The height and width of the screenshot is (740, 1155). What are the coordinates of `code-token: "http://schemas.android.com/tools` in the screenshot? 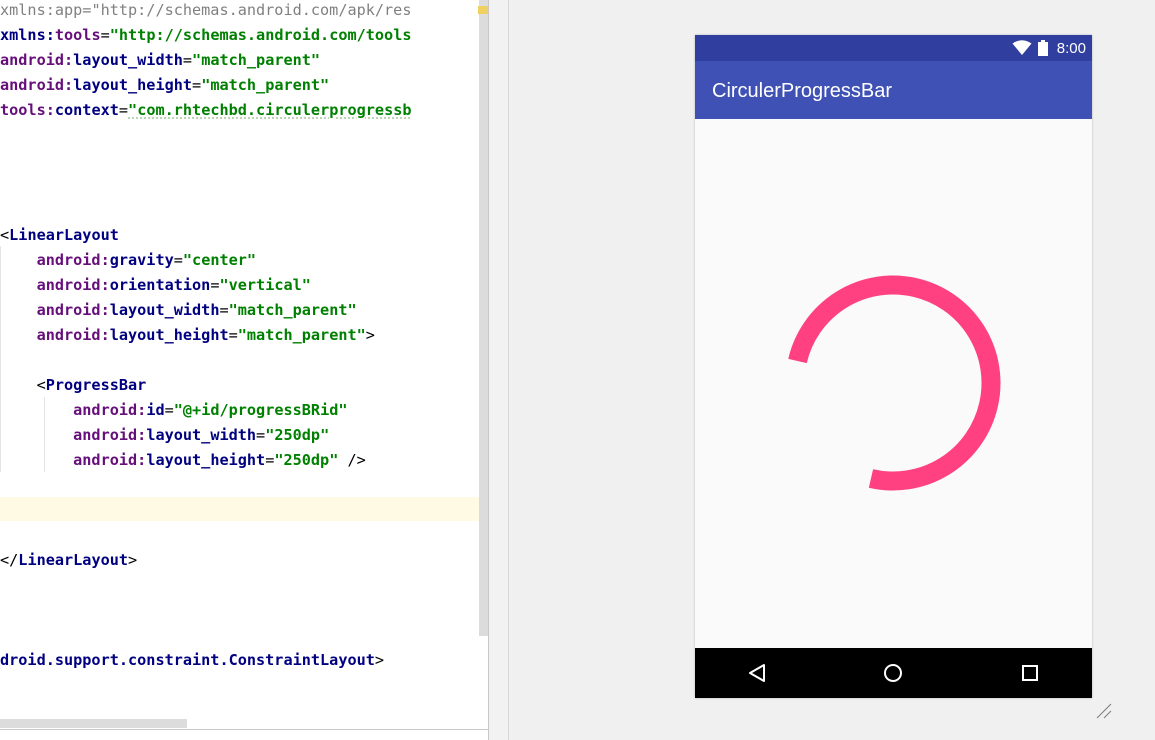 It's located at (260, 35).